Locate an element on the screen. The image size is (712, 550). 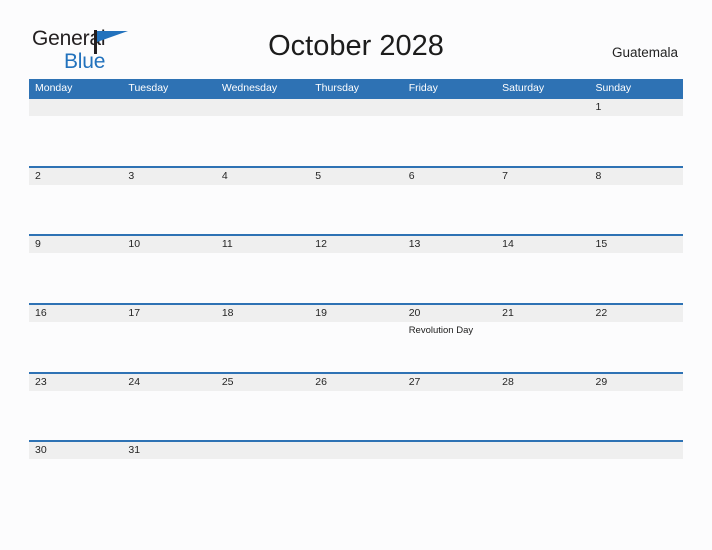
day-number: 23 is located at coordinates (41, 381).